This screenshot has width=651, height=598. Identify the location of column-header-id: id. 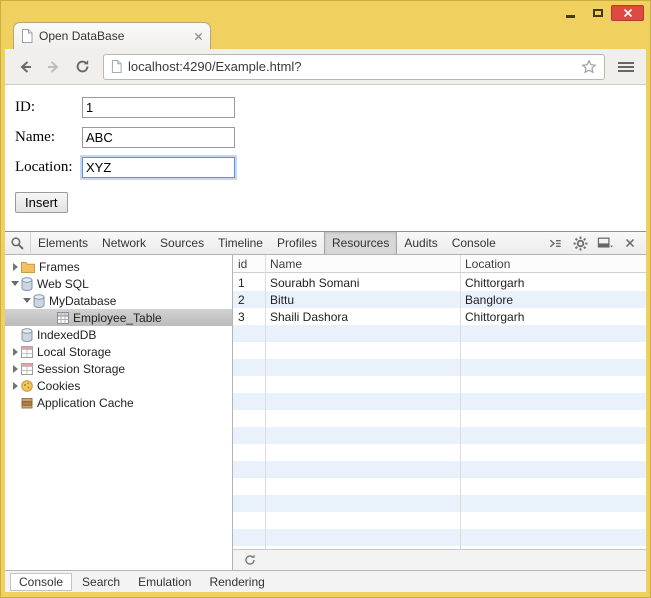
(249, 263).